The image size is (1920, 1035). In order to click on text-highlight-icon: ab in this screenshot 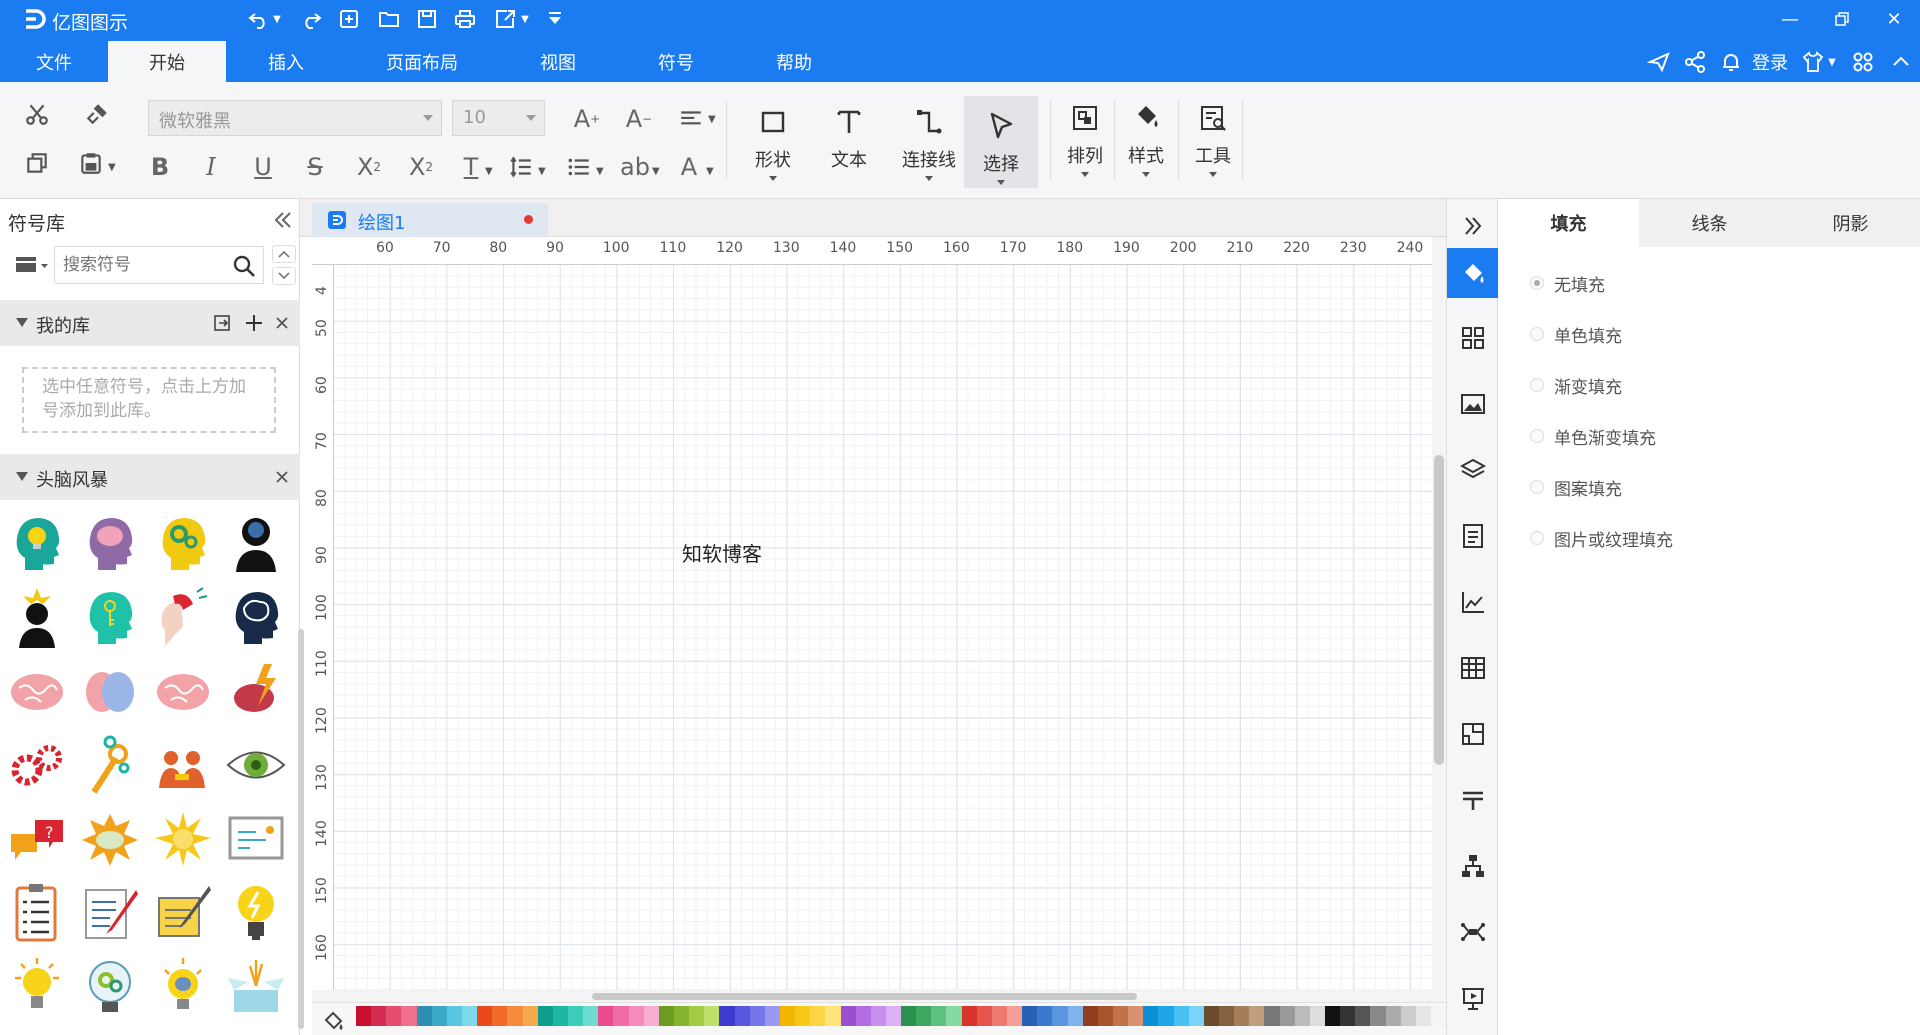, I will do `click(635, 167)`.